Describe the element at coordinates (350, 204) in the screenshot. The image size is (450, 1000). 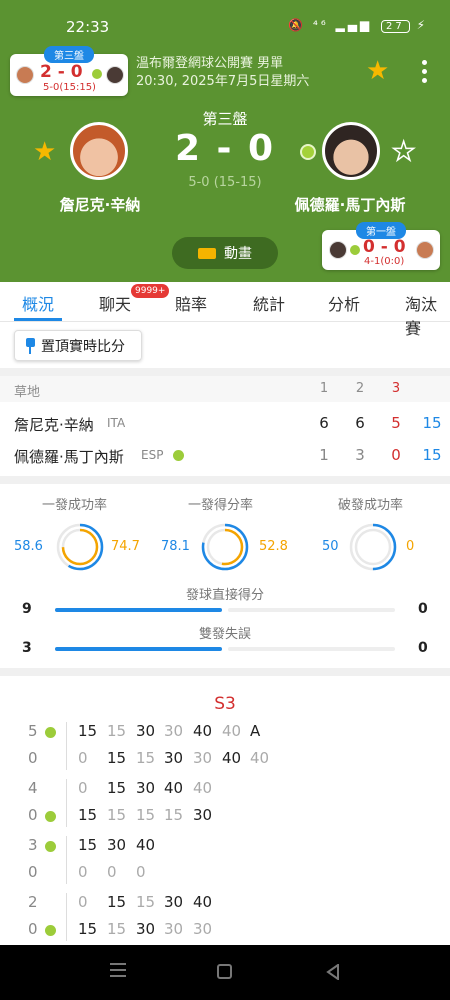
I see `player2-name: 佩德羅·馬丁內斯` at that location.